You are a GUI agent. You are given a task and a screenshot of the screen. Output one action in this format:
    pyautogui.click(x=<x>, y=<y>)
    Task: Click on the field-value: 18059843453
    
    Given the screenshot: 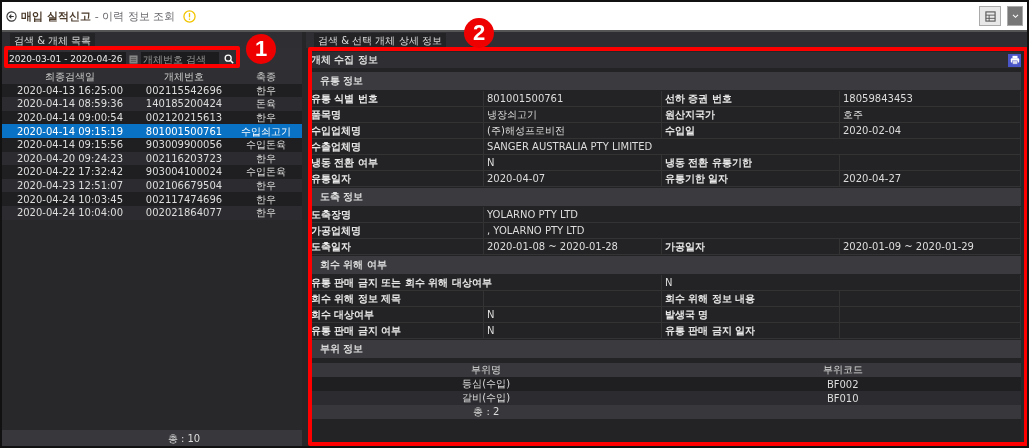 What is the action you would take?
    pyautogui.click(x=878, y=98)
    